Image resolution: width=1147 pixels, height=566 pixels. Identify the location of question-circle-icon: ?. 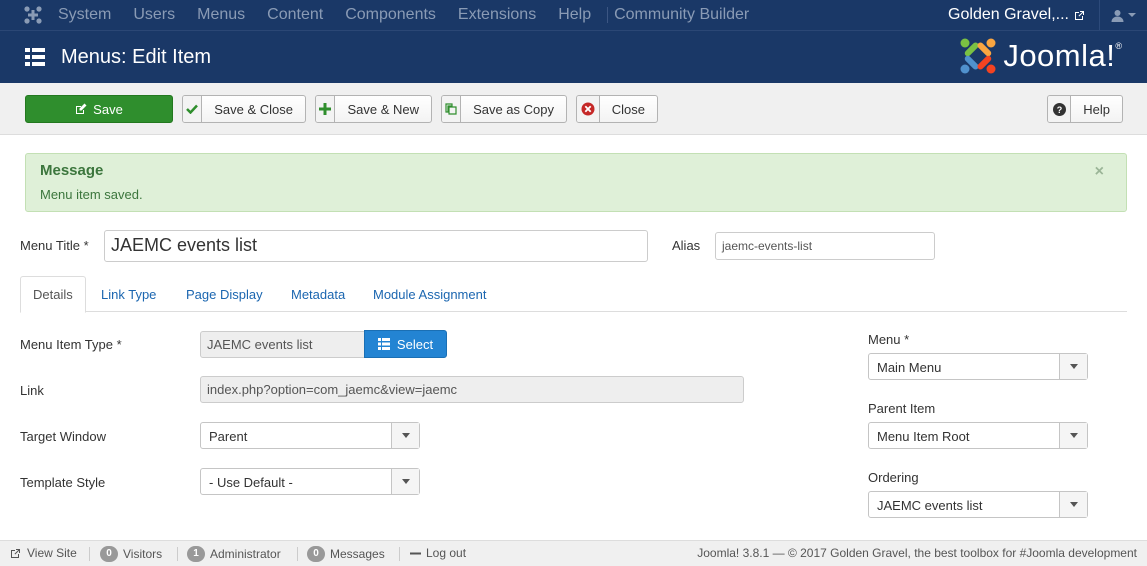
(1059, 109).